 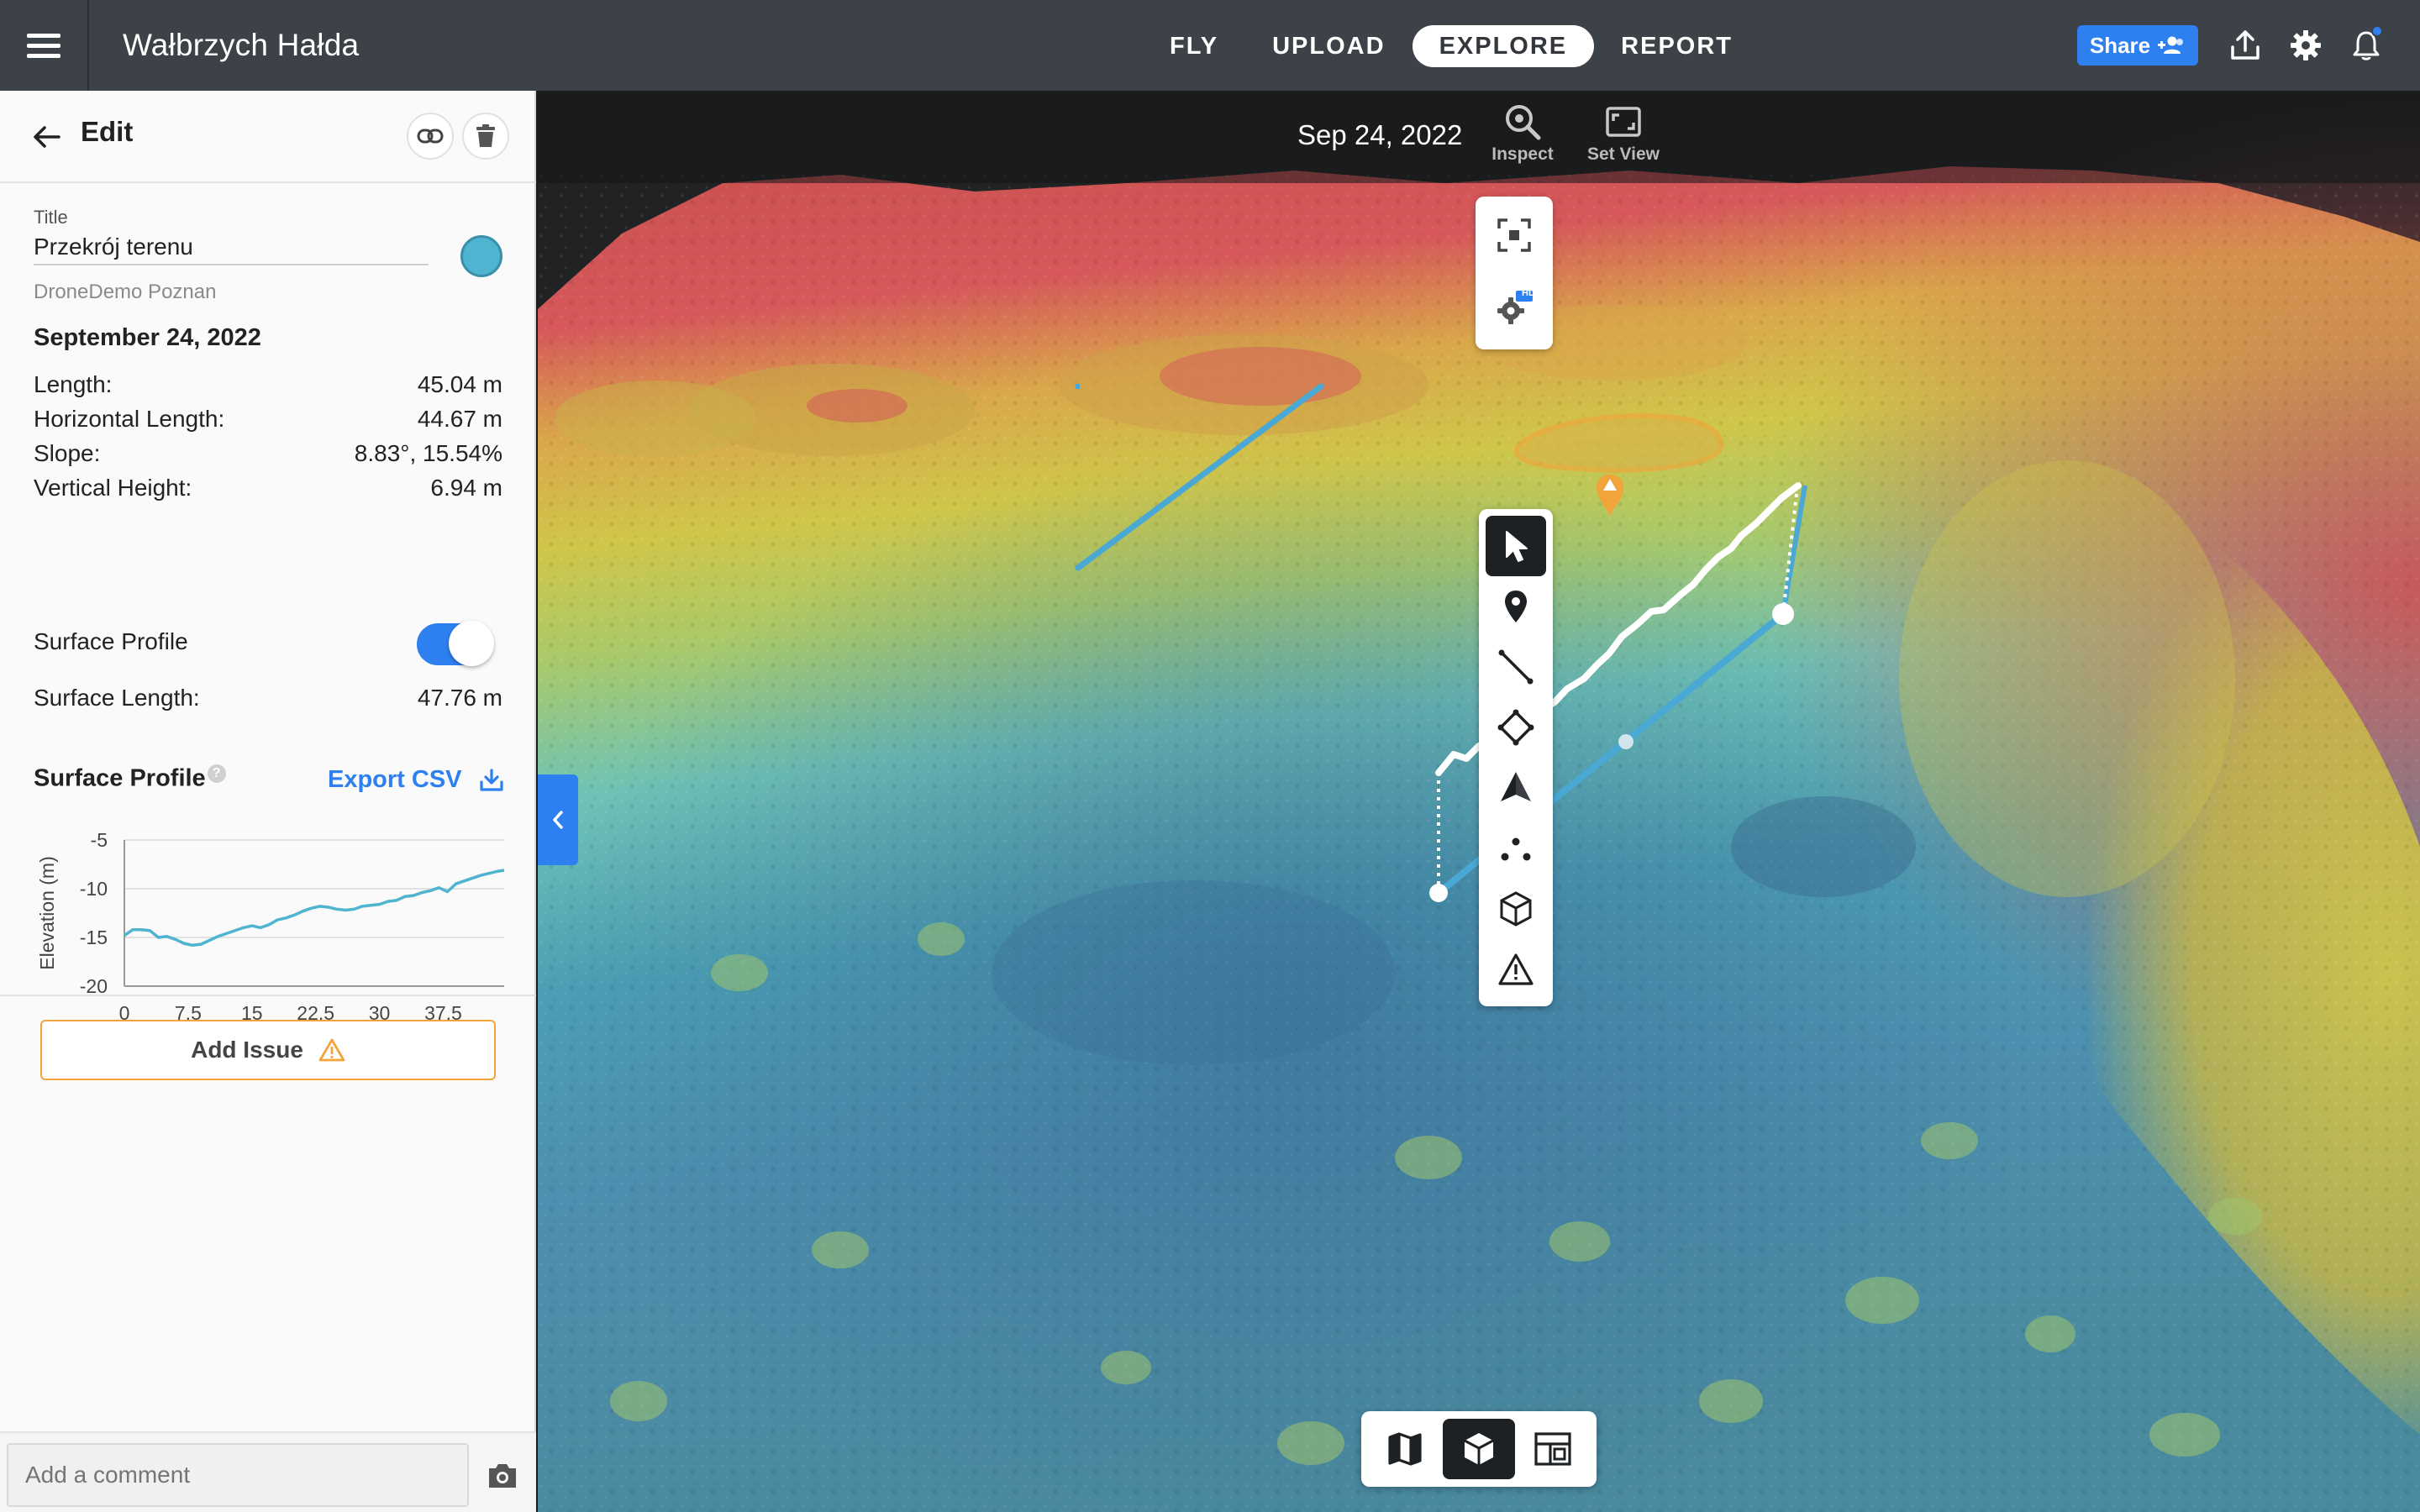 What do you see at coordinates (1379, 135) in the screenshot?
I see `view-date: Sep 24, 2022` at bounding box center [1379, 135].